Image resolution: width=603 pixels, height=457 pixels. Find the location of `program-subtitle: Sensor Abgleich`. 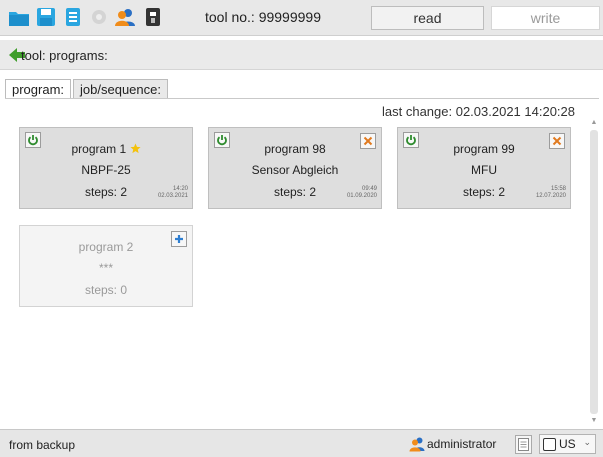

program-subtitle: Sensor Abgleich is located at coordinates (295, 170).